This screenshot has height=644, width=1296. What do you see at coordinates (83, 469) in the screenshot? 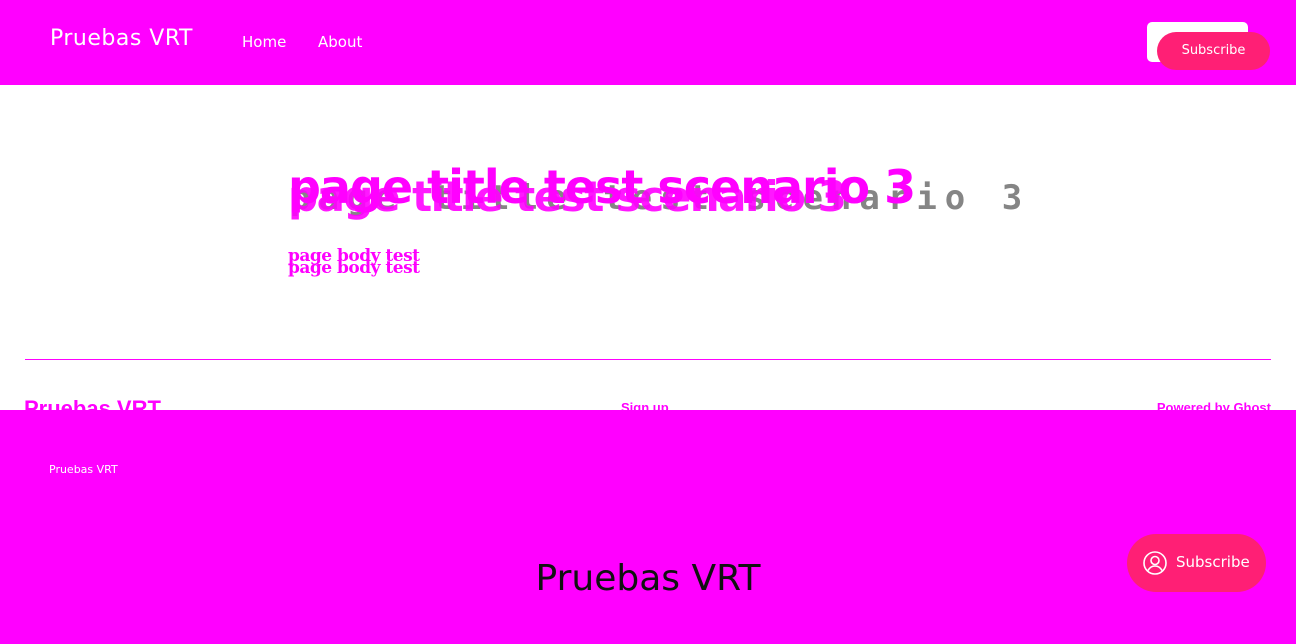
I see `bottom-brand-small: Pruebas VRT` at bounding box center [83, 469].